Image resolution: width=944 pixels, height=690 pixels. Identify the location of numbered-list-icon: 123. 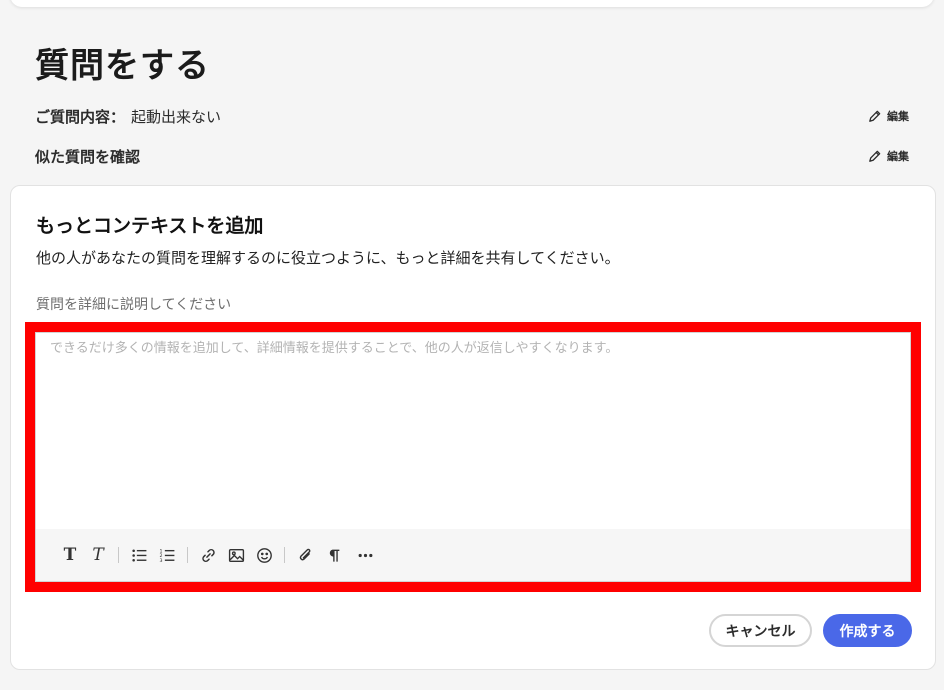
(167, 555).